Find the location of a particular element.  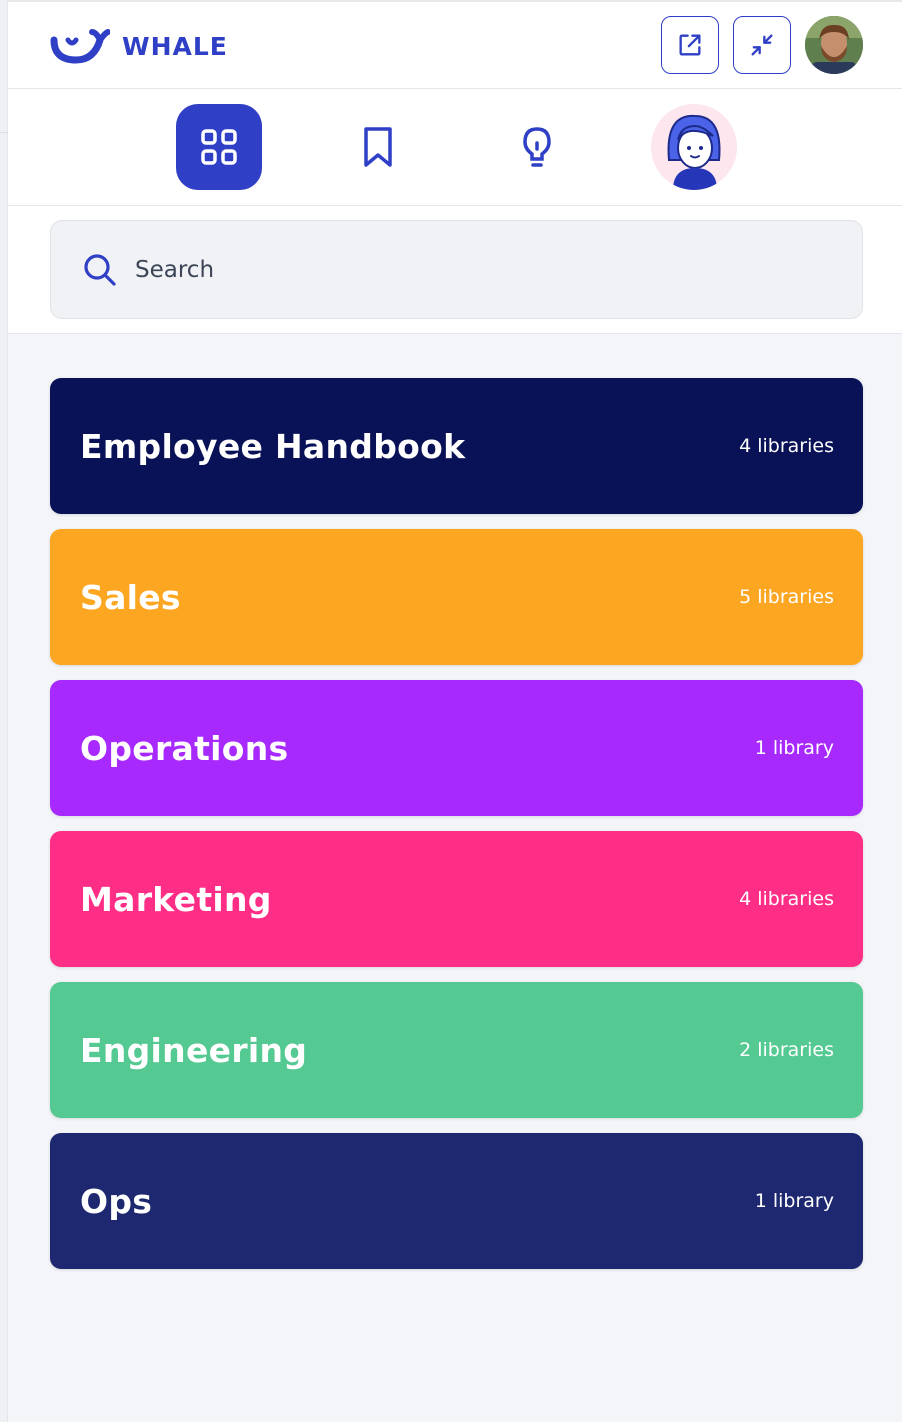

logo: WHALE is located at coordinates (139, 46).